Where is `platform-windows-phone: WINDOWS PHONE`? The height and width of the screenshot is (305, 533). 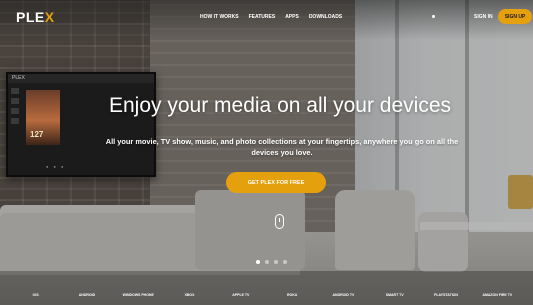 platform-windows-phone: WINDOWS PHONE is located at coordinates (138, 288).